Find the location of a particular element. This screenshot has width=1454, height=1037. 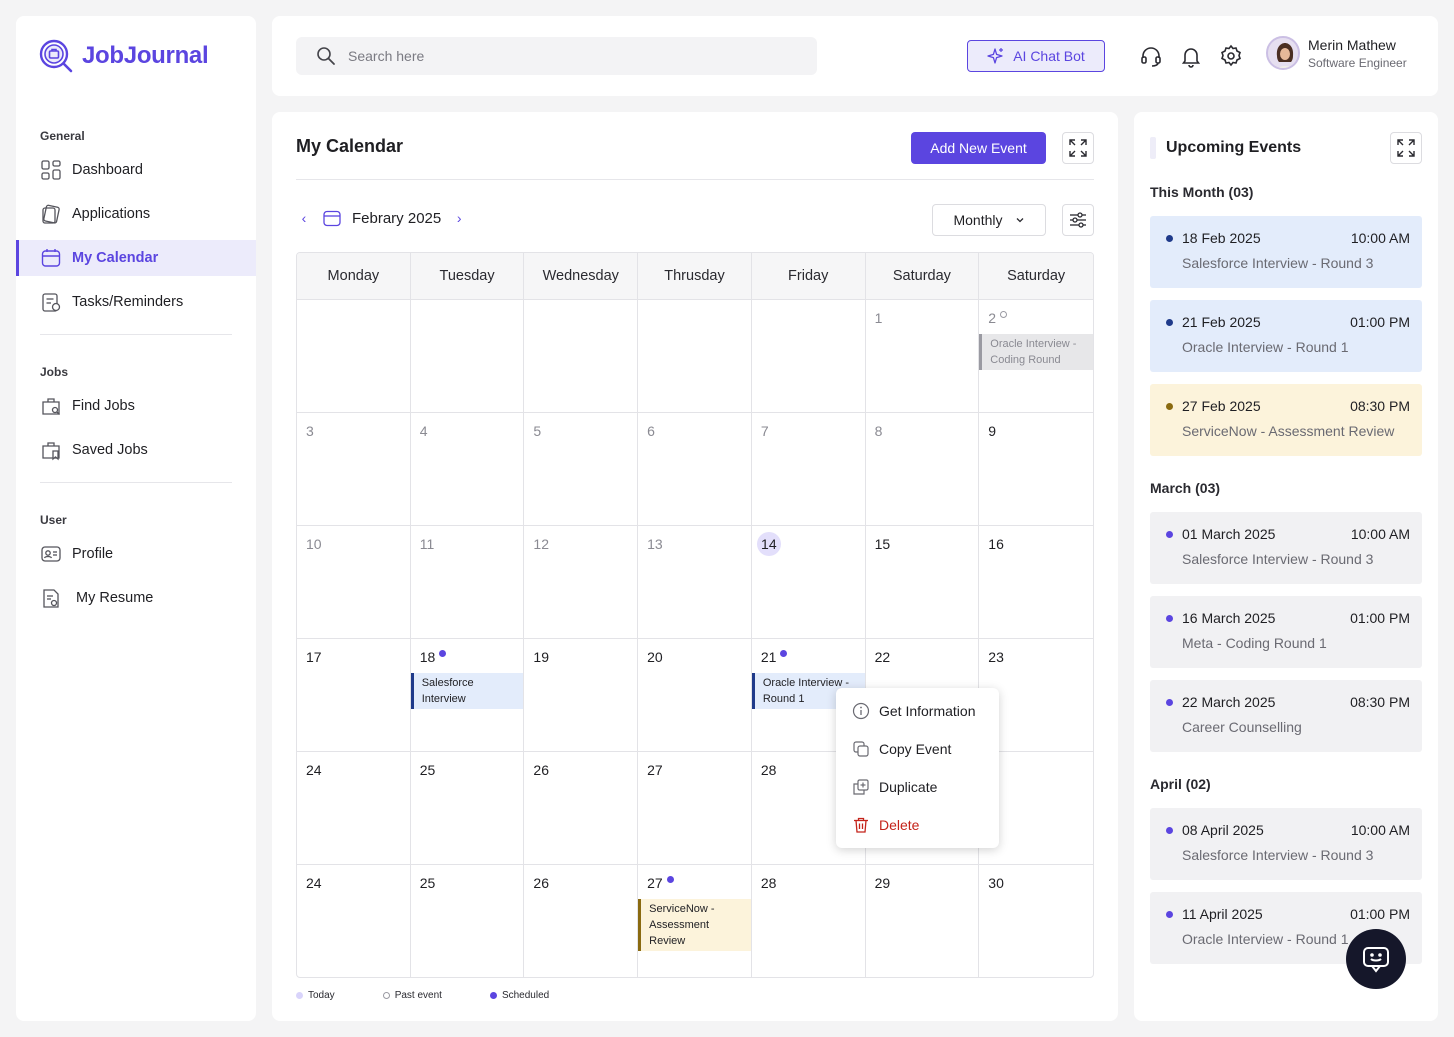

calendar-day-cell: 20 is located at coordinates (695, 695).